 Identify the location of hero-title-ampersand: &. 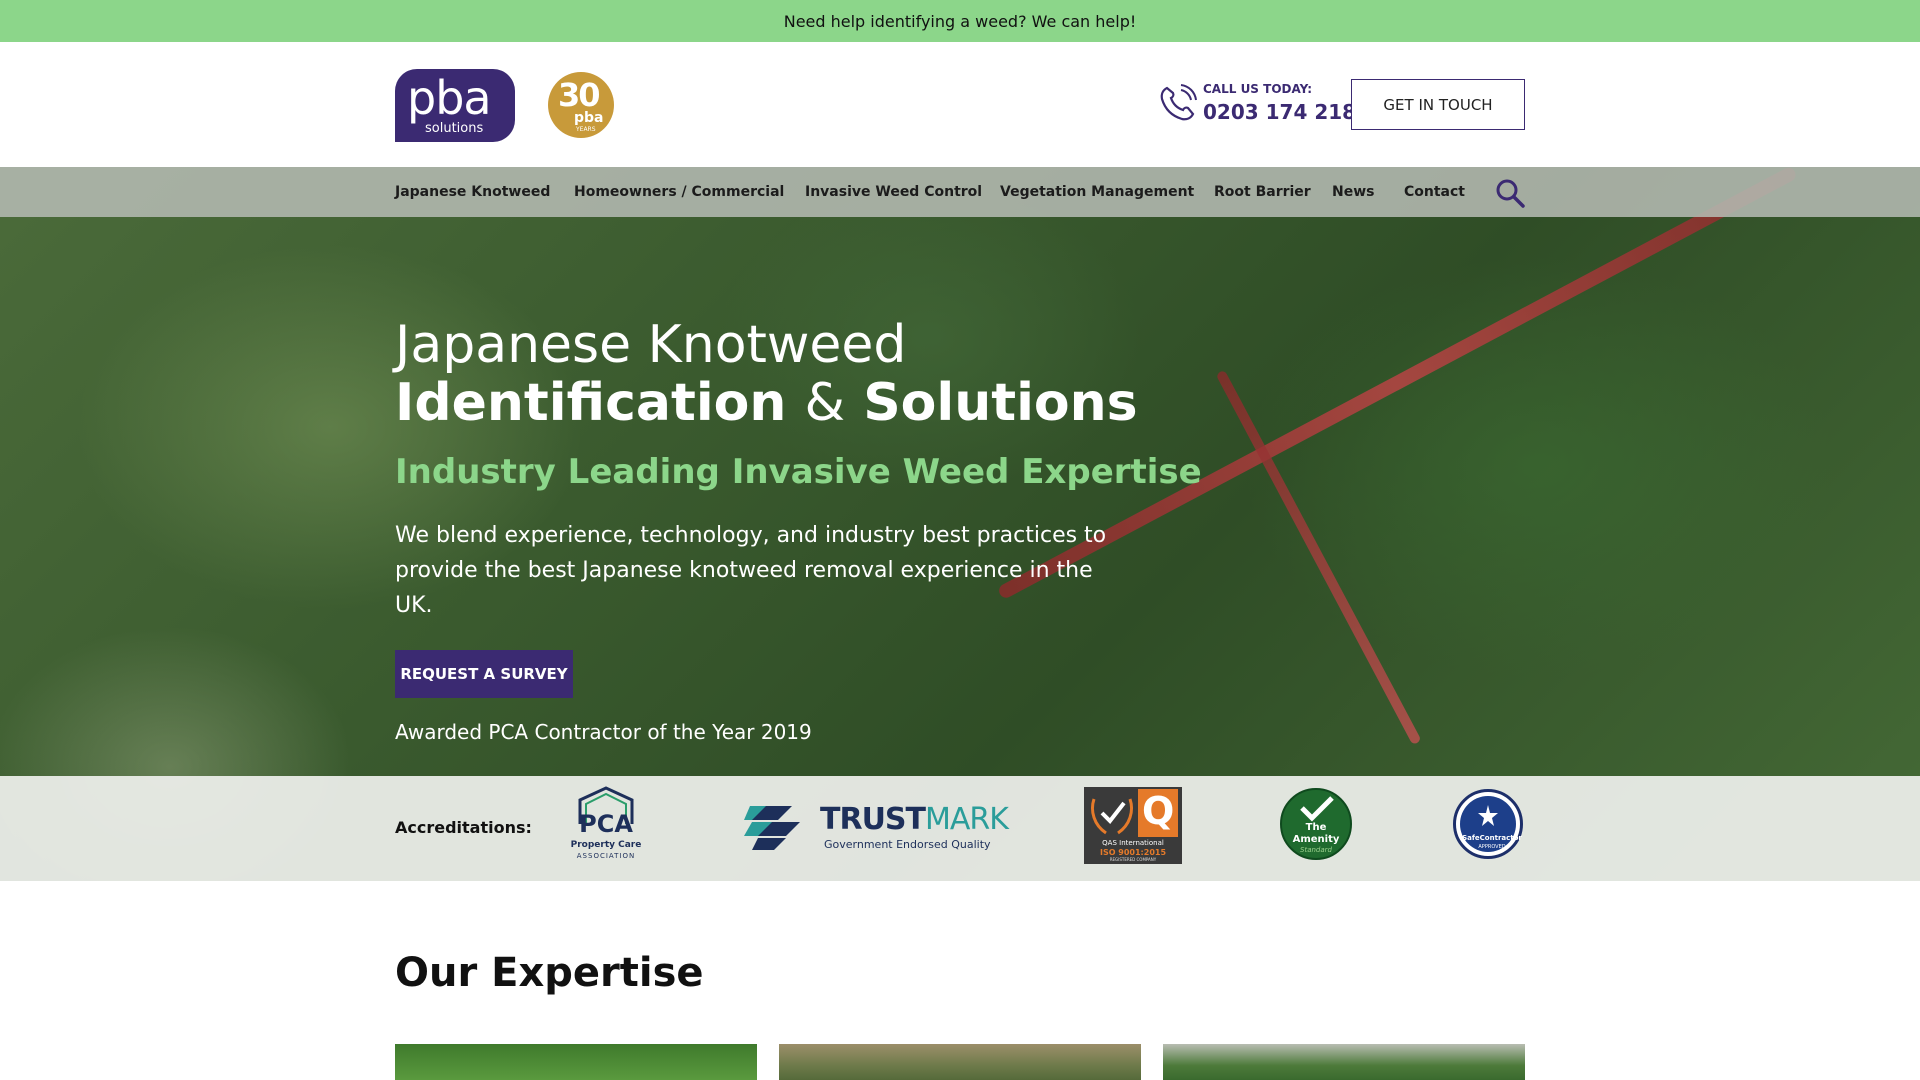
(825, 403).